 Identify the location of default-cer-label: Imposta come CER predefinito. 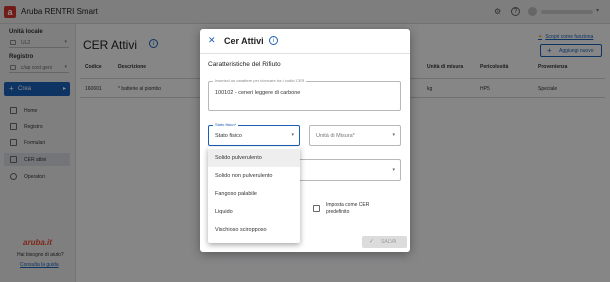
(348, 208).